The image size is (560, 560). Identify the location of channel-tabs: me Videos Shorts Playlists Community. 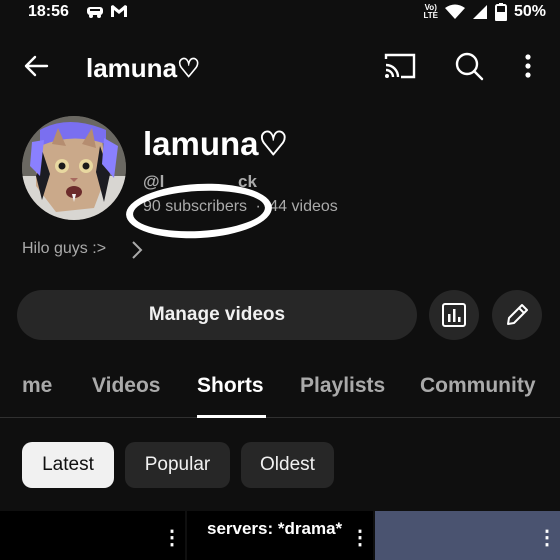
(280, 389).